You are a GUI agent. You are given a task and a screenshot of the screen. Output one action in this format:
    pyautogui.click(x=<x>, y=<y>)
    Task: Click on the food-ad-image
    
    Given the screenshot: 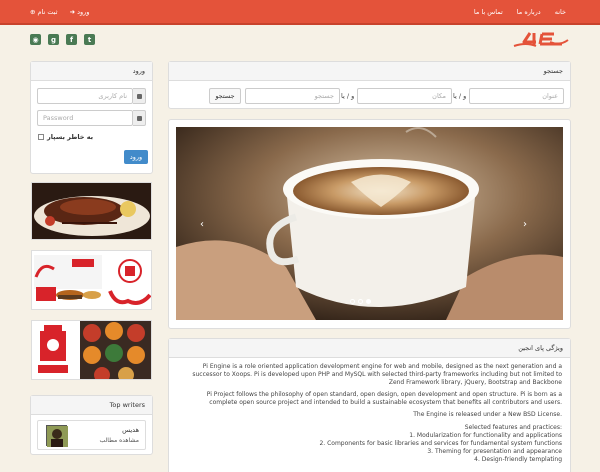 What is the action you would take?
    pyautogui.click(x=91, y=350)
    